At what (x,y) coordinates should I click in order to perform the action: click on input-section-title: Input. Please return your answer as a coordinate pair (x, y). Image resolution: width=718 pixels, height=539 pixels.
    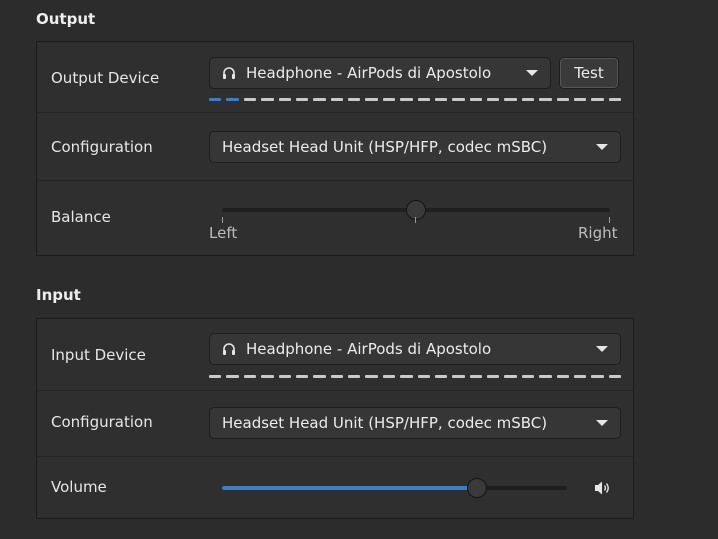
    Looking at the image, I should click on (58, 295).